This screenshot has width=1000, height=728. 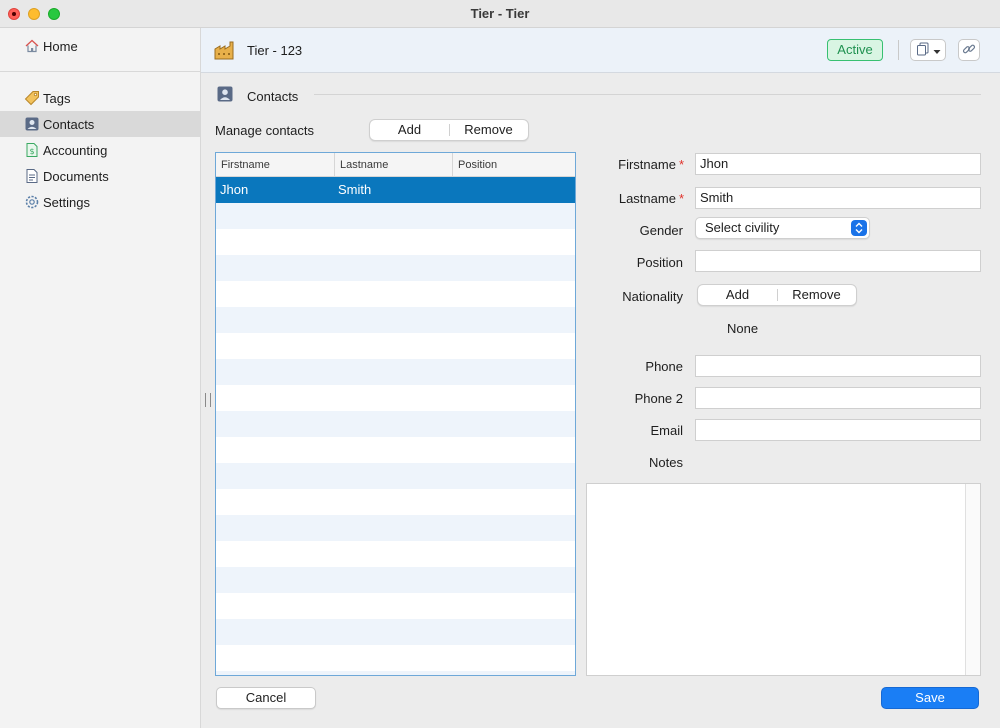 I want to click on nationality-add-remove-control: Add Remove, so click(x=777, y=295).